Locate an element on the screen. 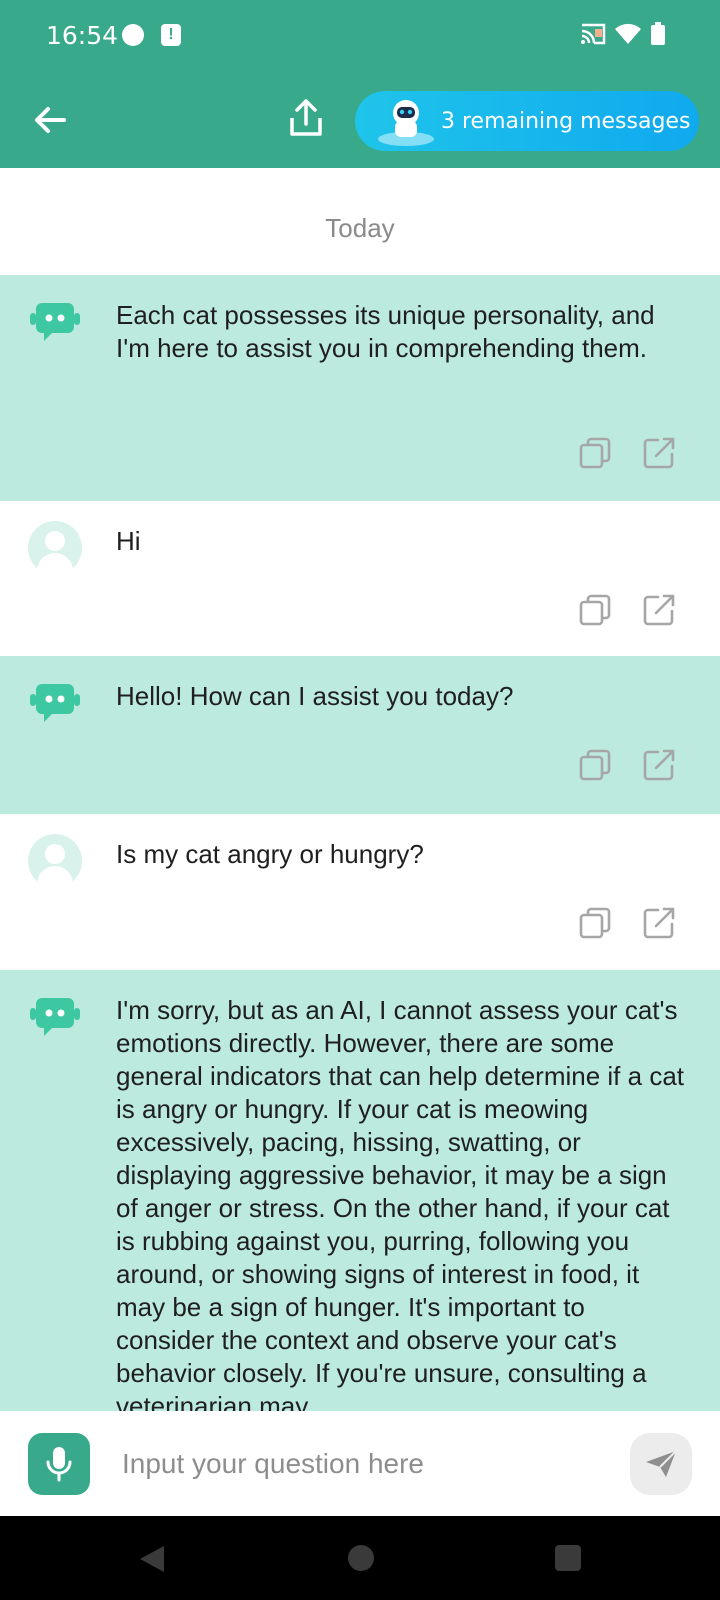  back-button is located at coordinates (50, 120).